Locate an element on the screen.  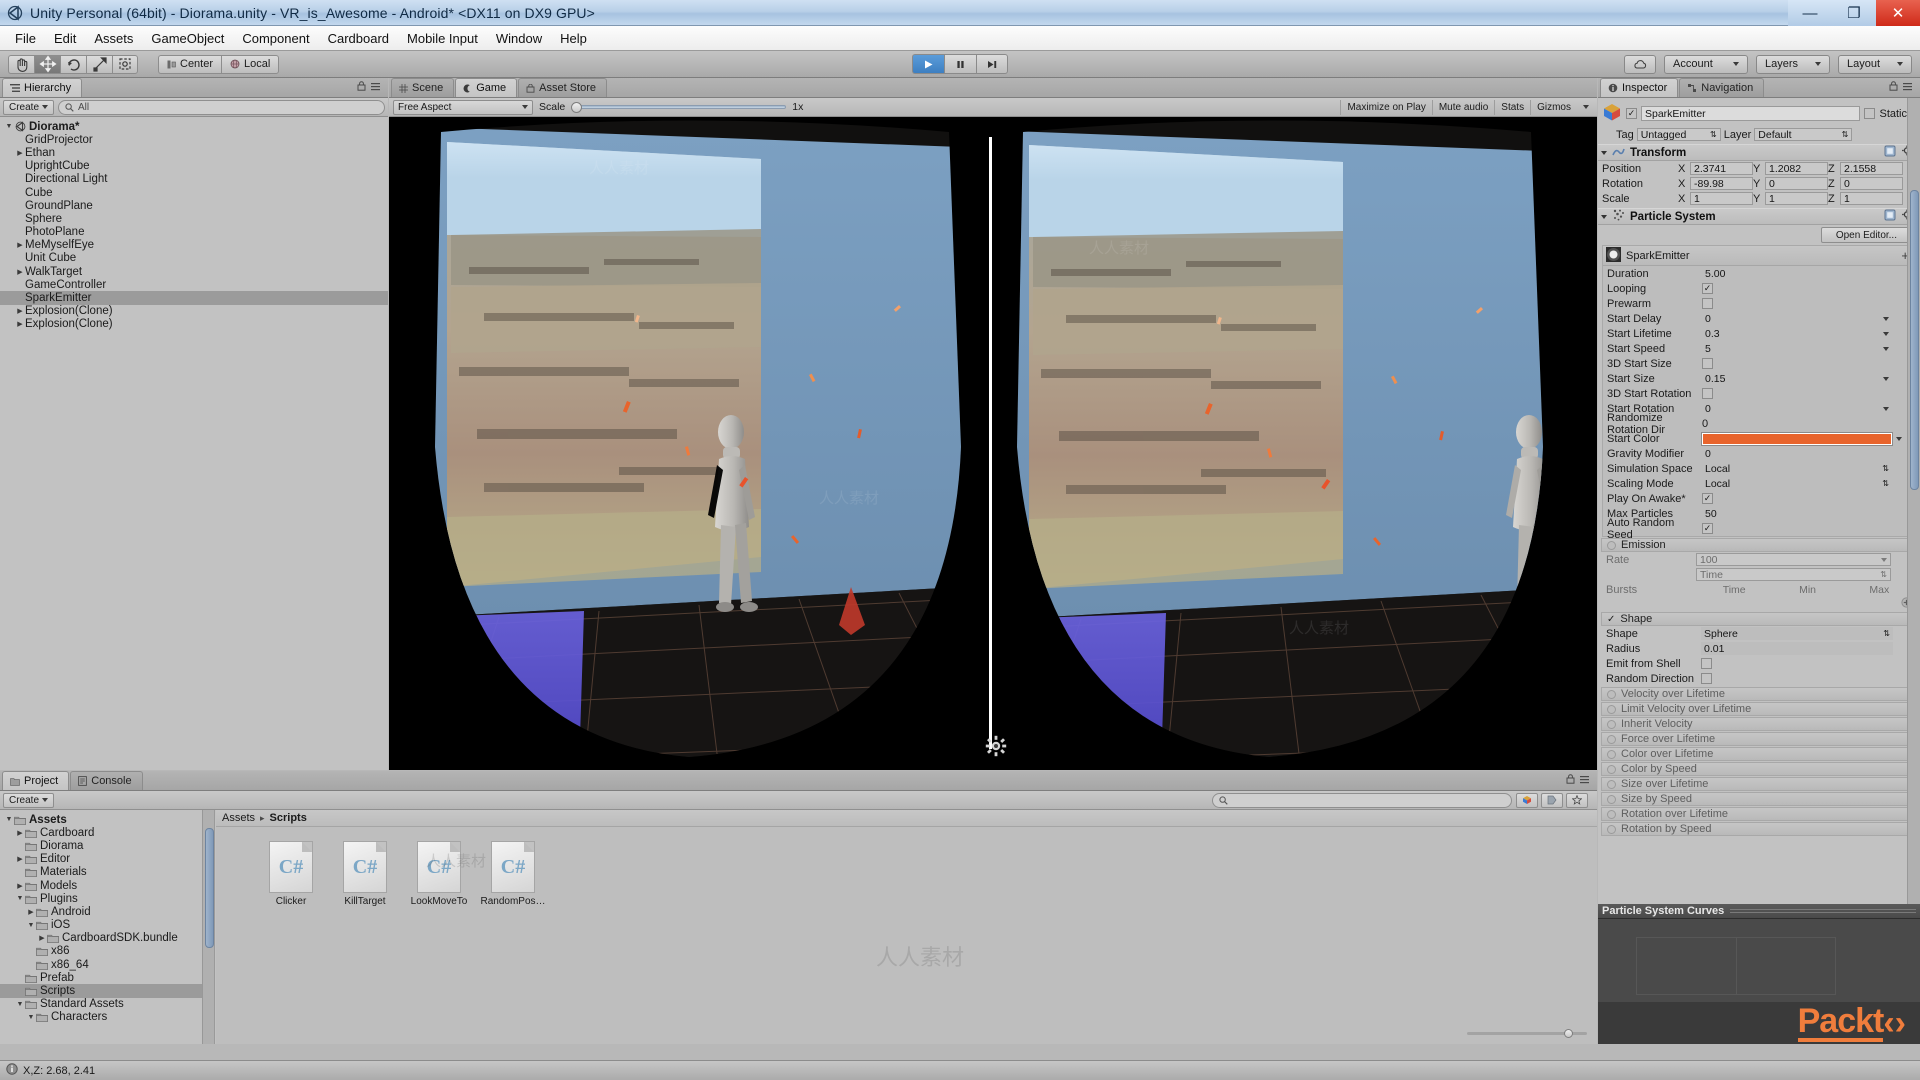
gizmos-chevron-icon is located at coordinates (1586, 107).